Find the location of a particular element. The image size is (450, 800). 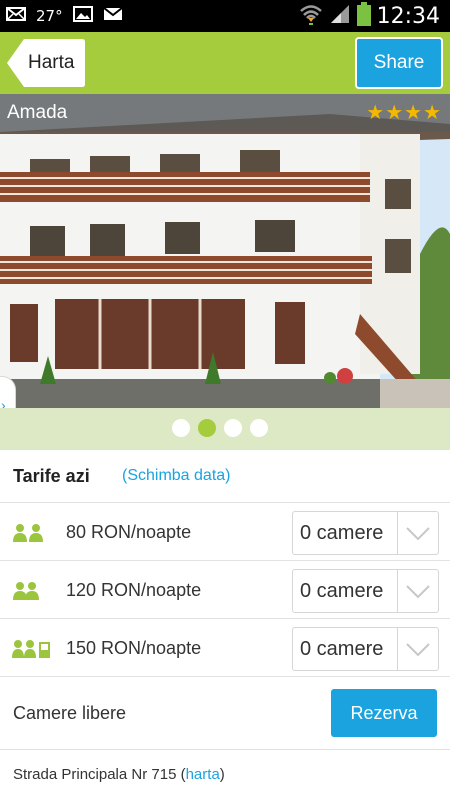

hotel-title-strip: Amada ★★★★ is located at coordinates (225, 113).